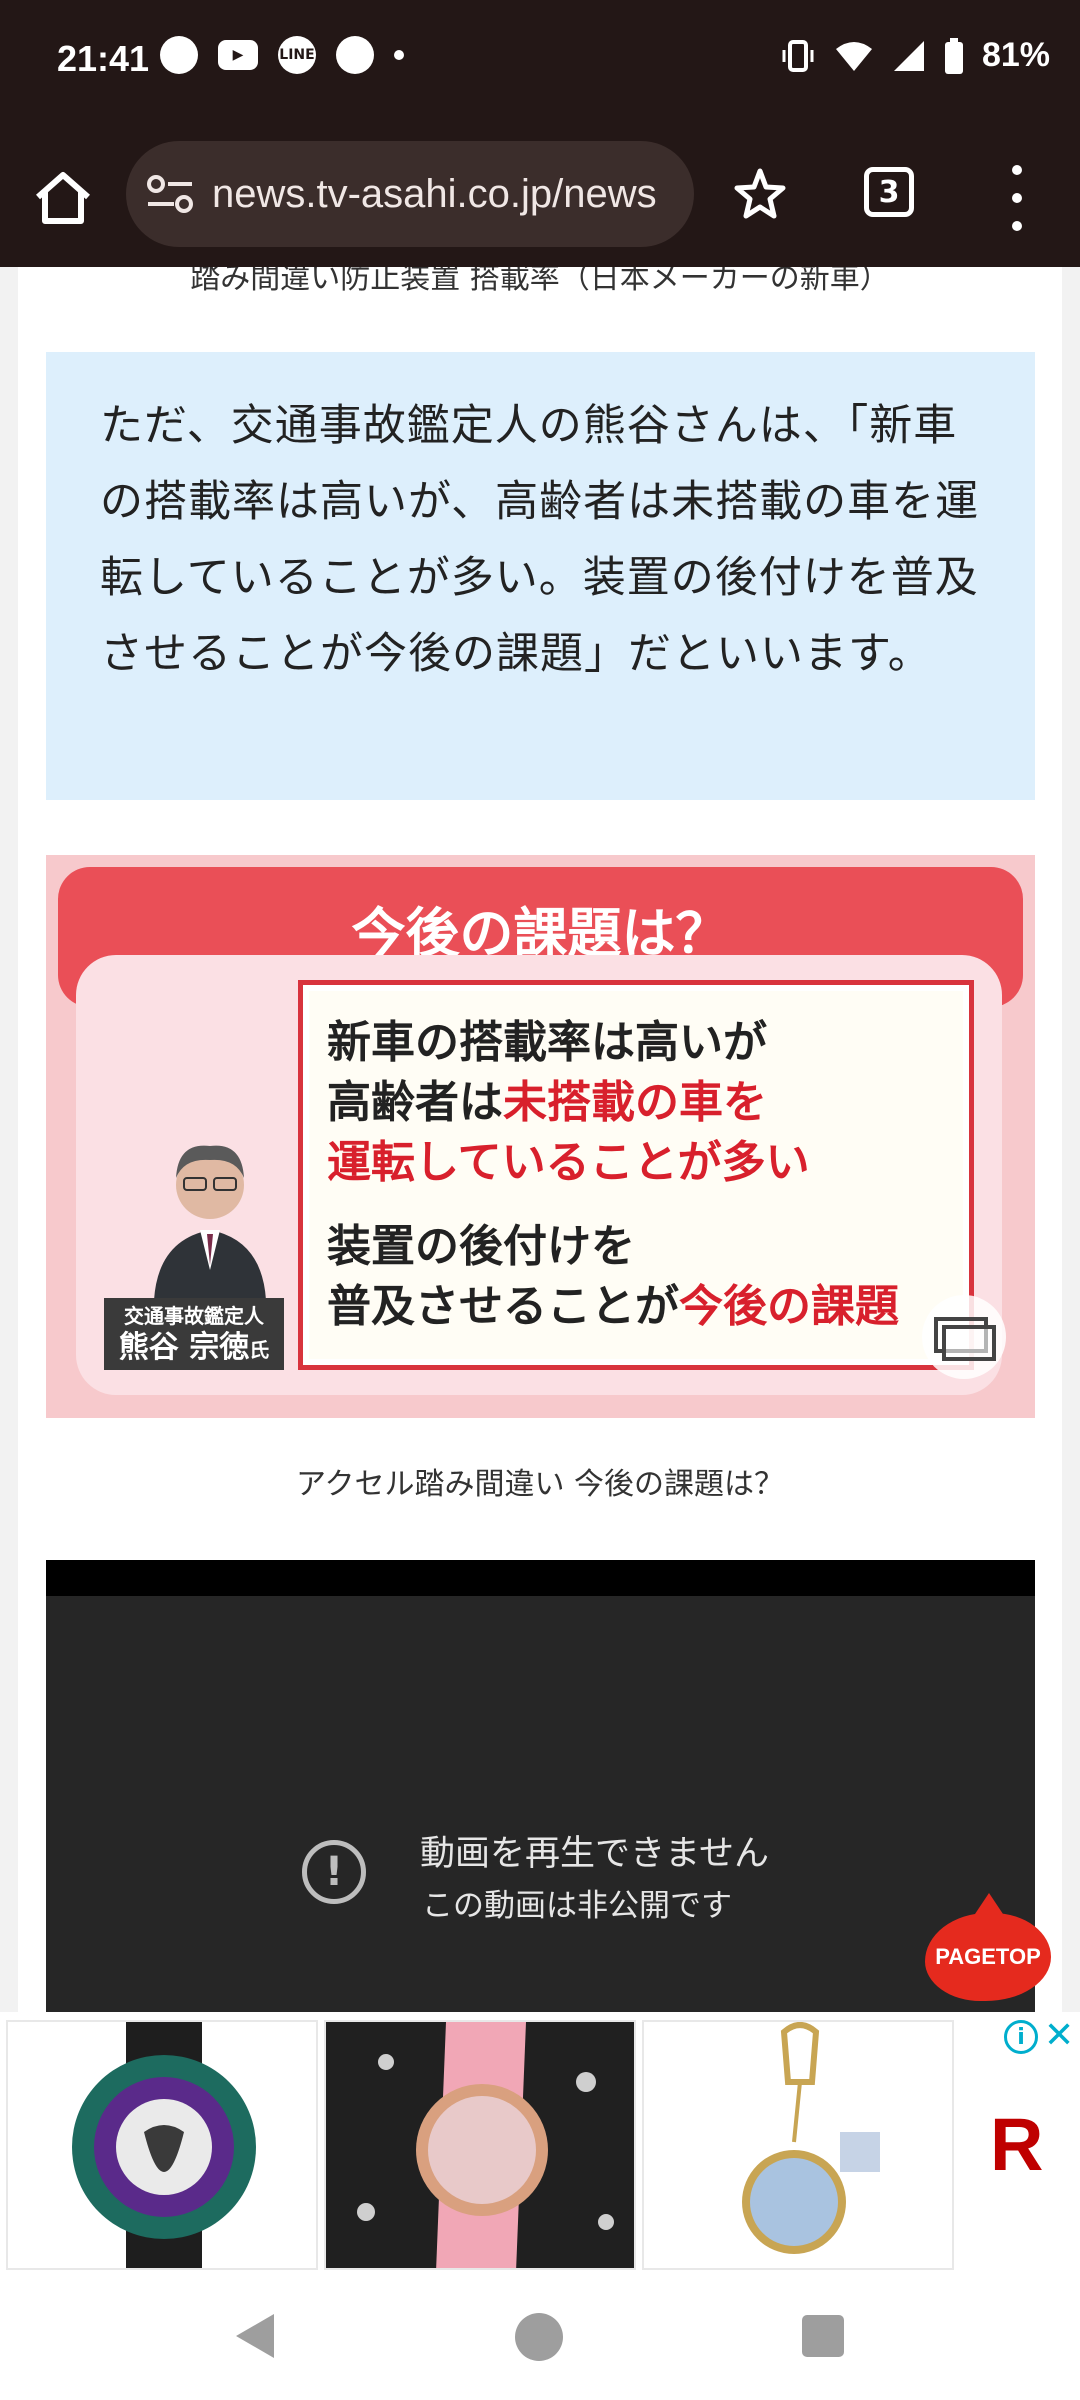  What do you see at coordinates (568, 1162) in the screenshot?
I see `figure-line-3: 運転していることが多い` at bounding box center [568, 1162].